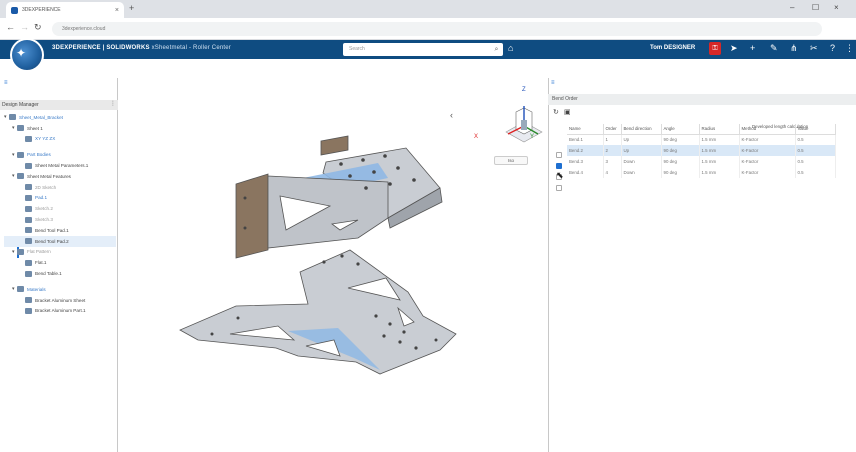 The height and width of the screenshot is (452, 856). What do you see at coordinates (60, 252) in the screenshot?
I see `tree-item: ▾ Flat Pattern` at bounding box center [60, 252].